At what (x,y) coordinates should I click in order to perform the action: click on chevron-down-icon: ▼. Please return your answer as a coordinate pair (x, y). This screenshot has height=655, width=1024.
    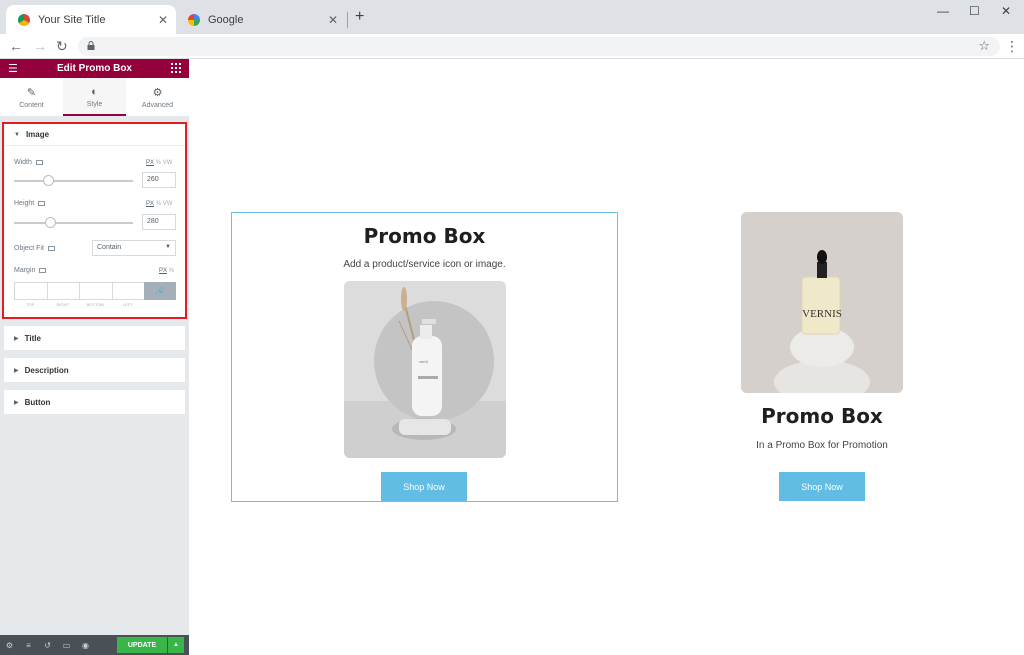
    Looking at the image, I should click on (168, 247).